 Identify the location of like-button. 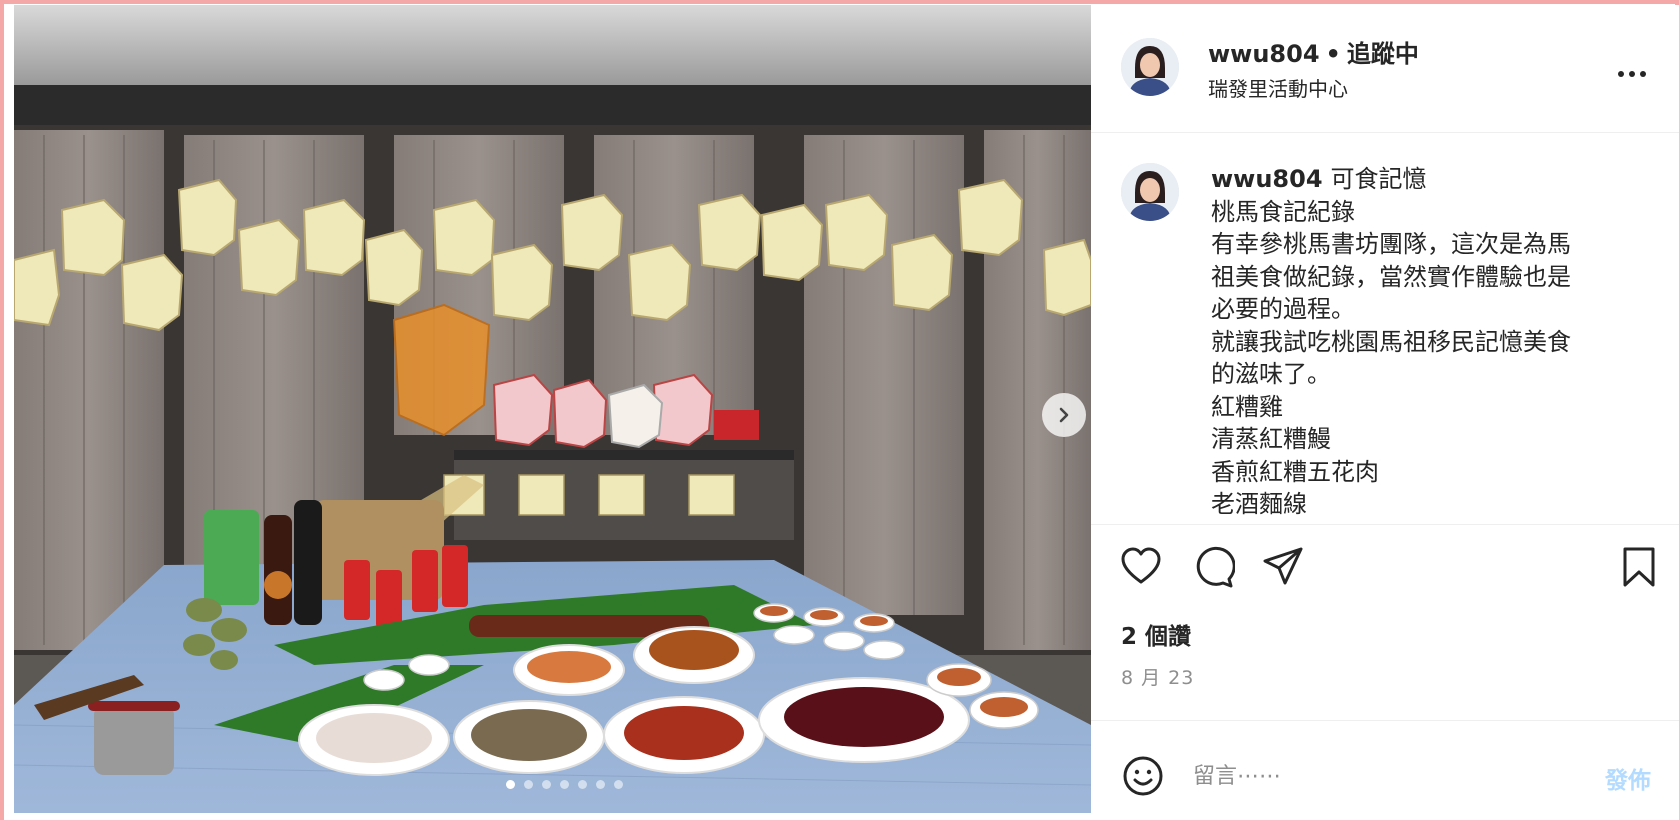
(1141, 567).